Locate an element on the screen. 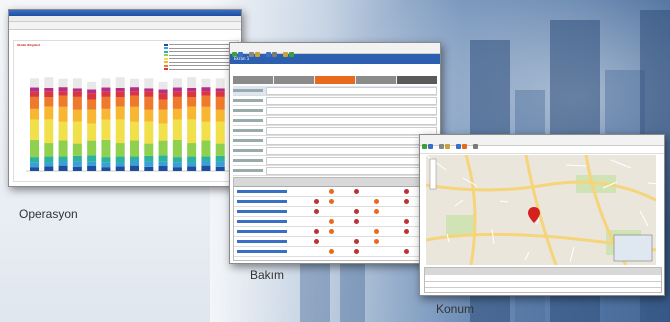 Image resolution: width=670 pixels, height=322 pixels. stacked-bar-chart is located at coordinates (130, 124).